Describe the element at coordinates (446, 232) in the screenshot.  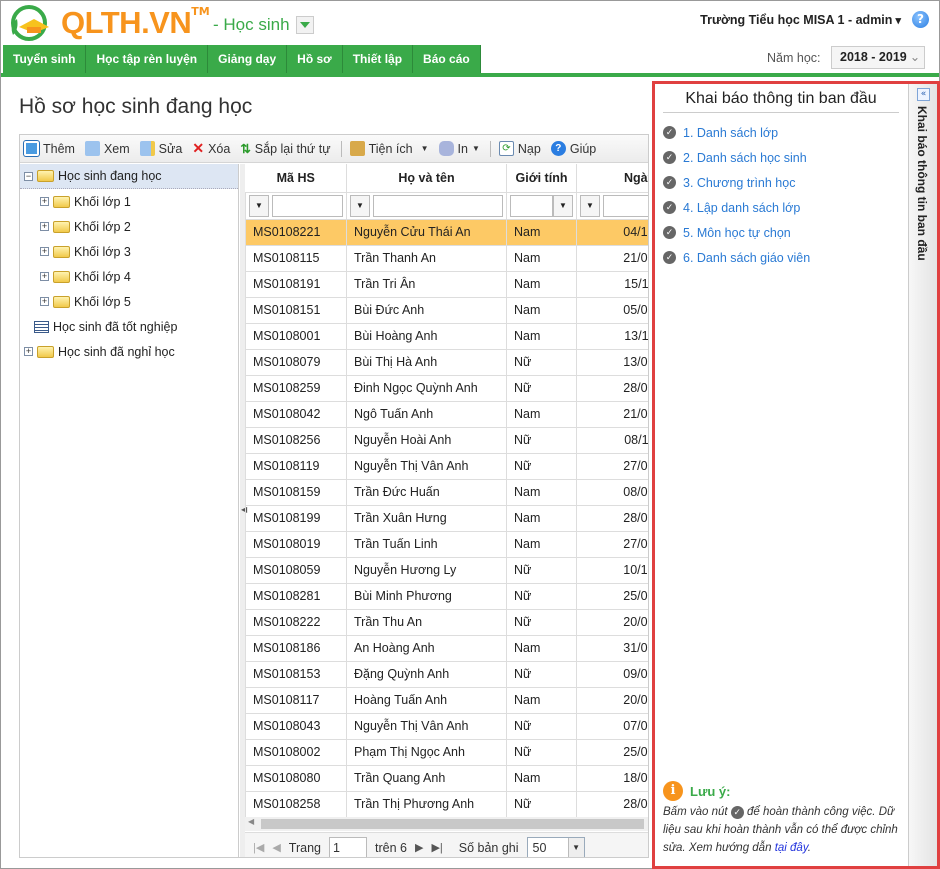
I see `table-row: MS0108221Nguyễn Cửu Thái AnNam04/10/2` at that location.